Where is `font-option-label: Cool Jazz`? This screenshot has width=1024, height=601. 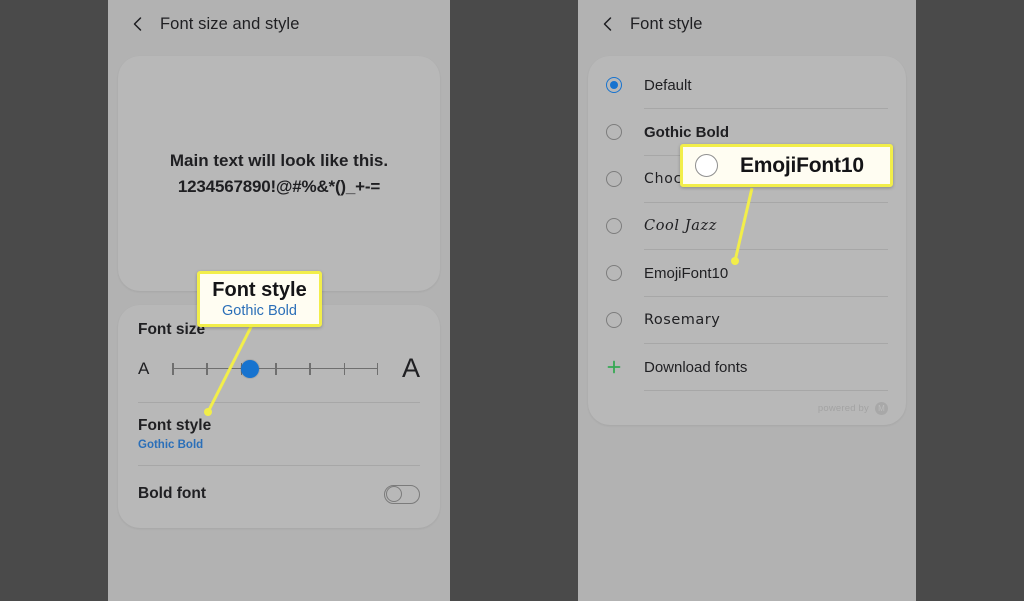 font-option-label: Cool Jazz is located at coordinates (680, 226).